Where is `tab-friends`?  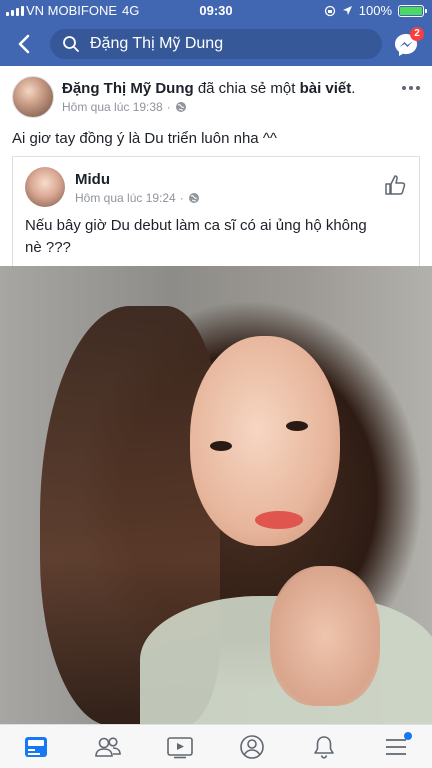 tab-friends is located at coordinates (108, 747).